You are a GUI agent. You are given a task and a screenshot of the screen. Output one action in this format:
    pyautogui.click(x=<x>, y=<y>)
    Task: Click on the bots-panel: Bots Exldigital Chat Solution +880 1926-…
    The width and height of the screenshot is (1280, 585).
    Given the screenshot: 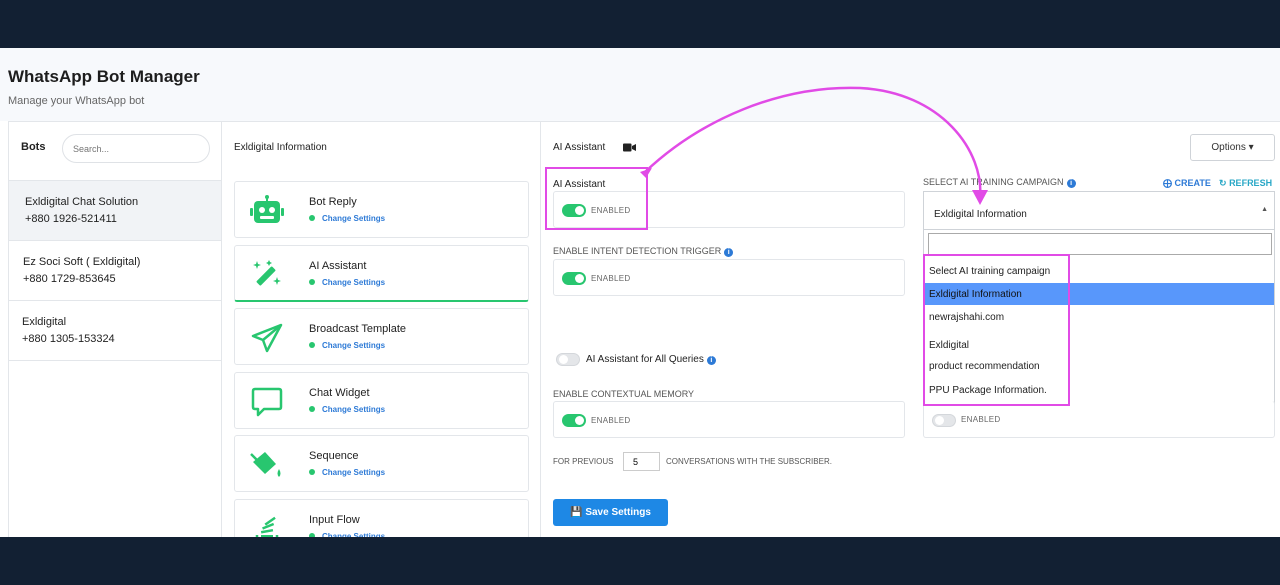 What is the action you would take?
    pyautogui.click(x=115, y=329)
    